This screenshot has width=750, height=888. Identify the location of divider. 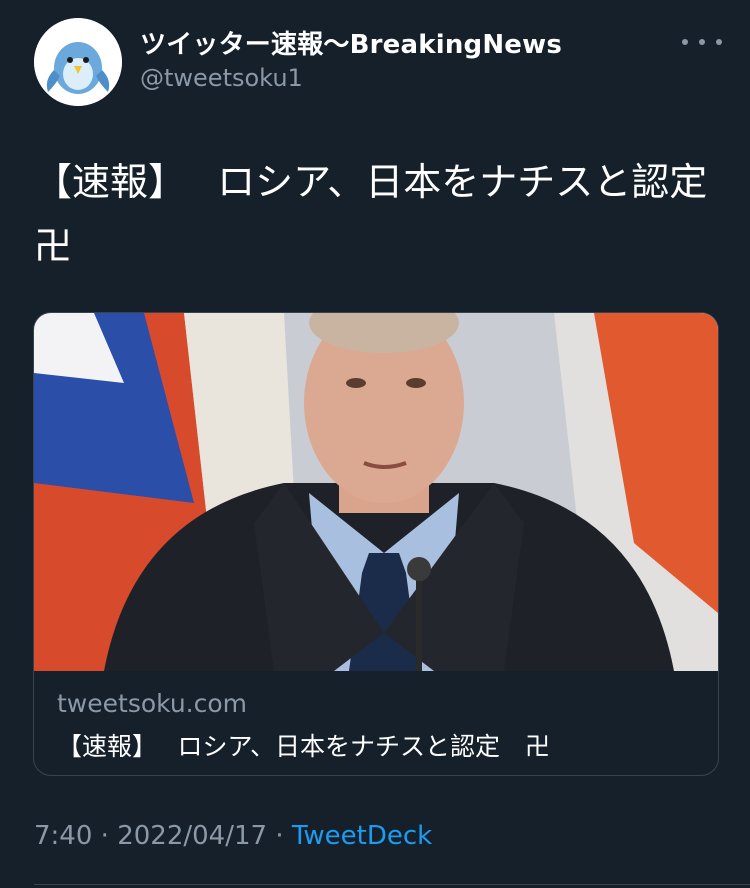
(392, 884).